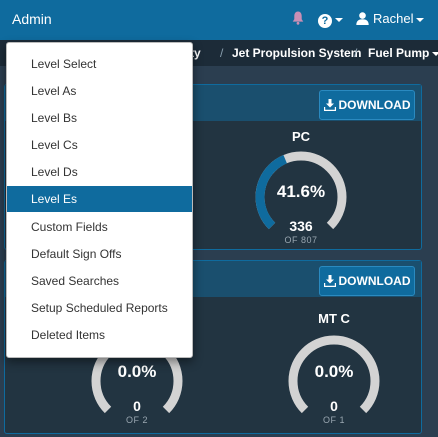 Image resolution: width=438 pixels, height=437 pixels. I want to click on menu-item-custom-fields: Custom Fields, so click(99, 227).